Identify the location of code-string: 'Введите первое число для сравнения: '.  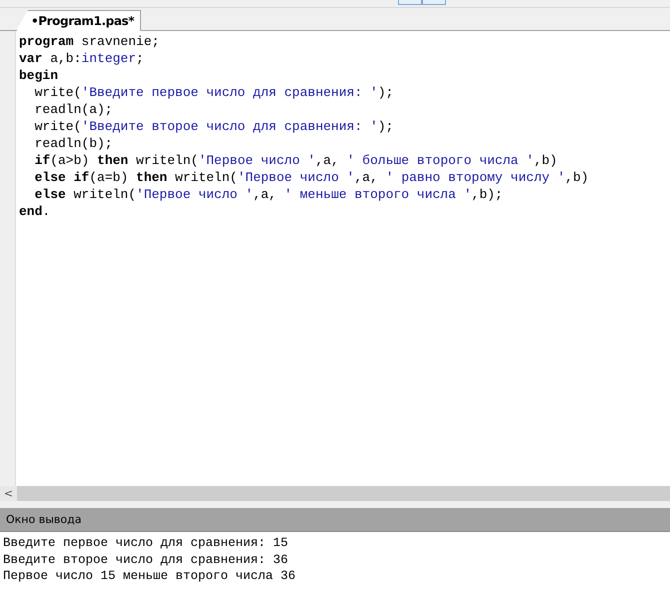
(229, 92).